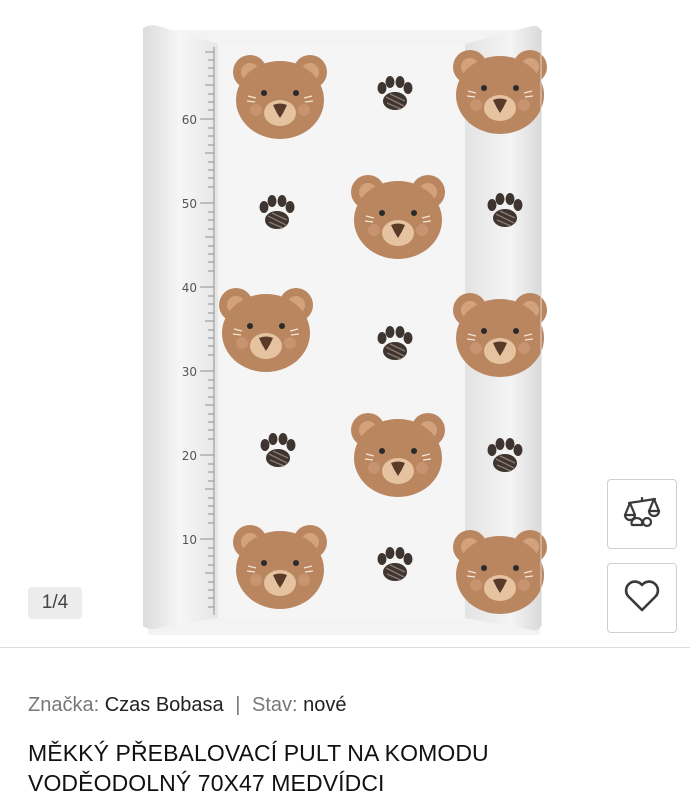 This screenshot has height=798, width=690. Describe the element at coordinates (189, 288) in the screenshot. I see `ruler-label-40: 40` at that location.